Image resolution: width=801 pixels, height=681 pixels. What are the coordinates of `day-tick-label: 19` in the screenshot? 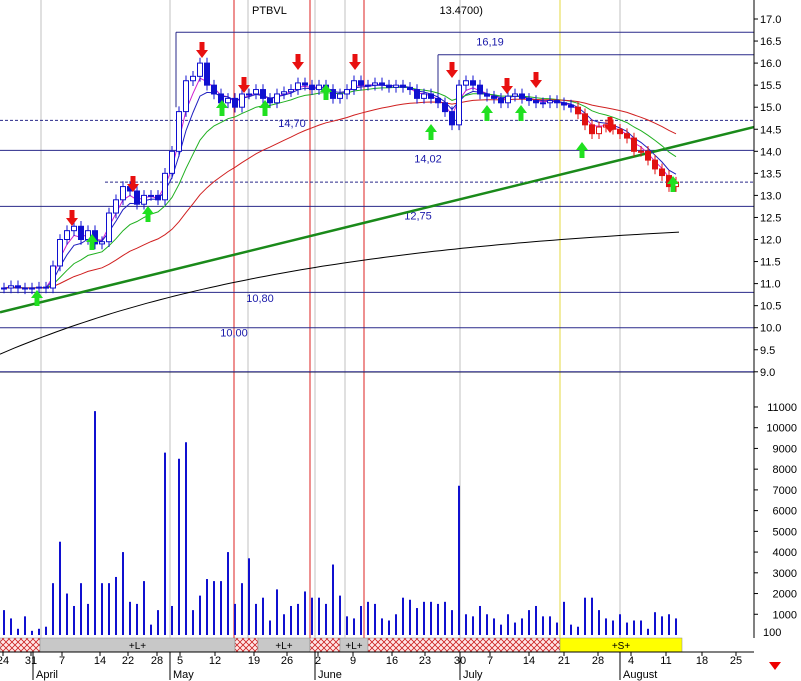 It's located at (254, 661).